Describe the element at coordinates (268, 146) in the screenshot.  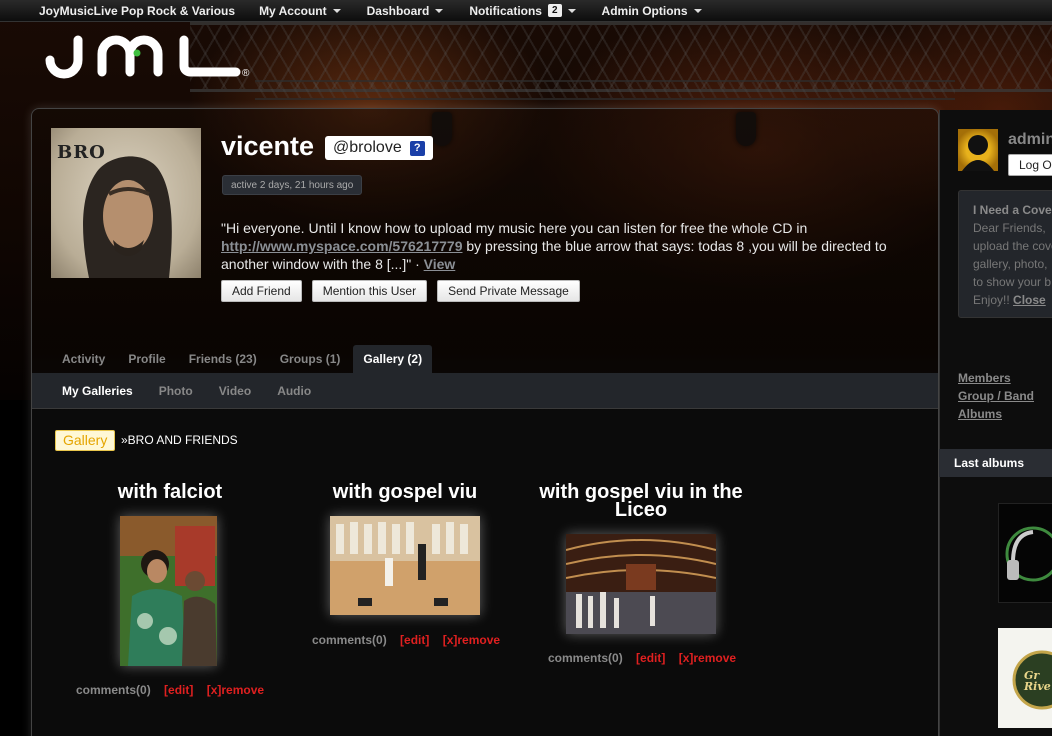
I see `profile-name: vicente` at that location.